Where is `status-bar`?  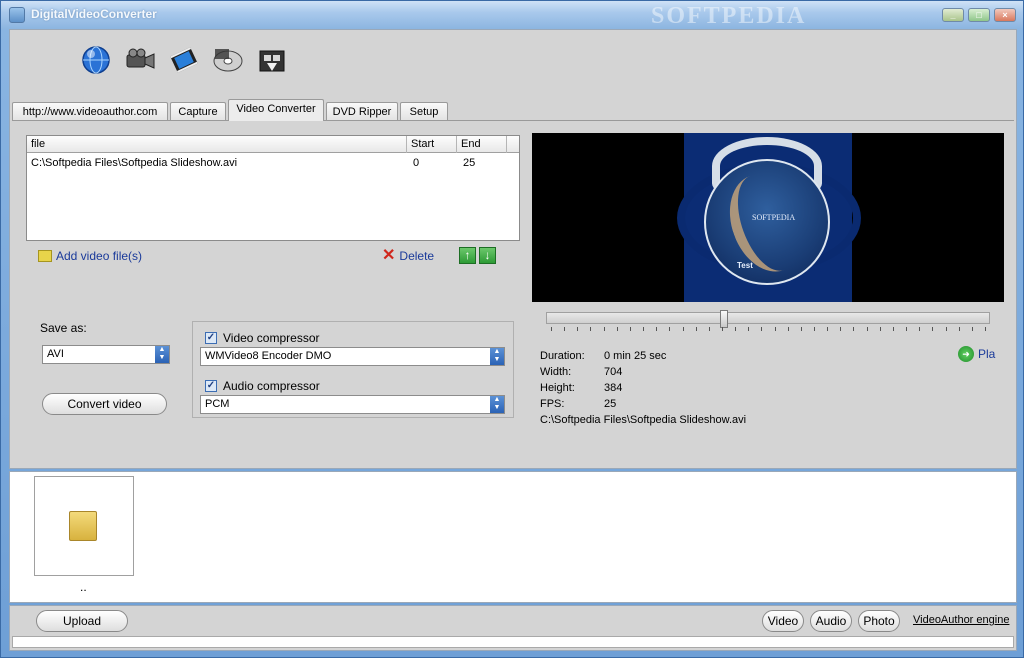
status-bar is located at coordinates (513, 642).